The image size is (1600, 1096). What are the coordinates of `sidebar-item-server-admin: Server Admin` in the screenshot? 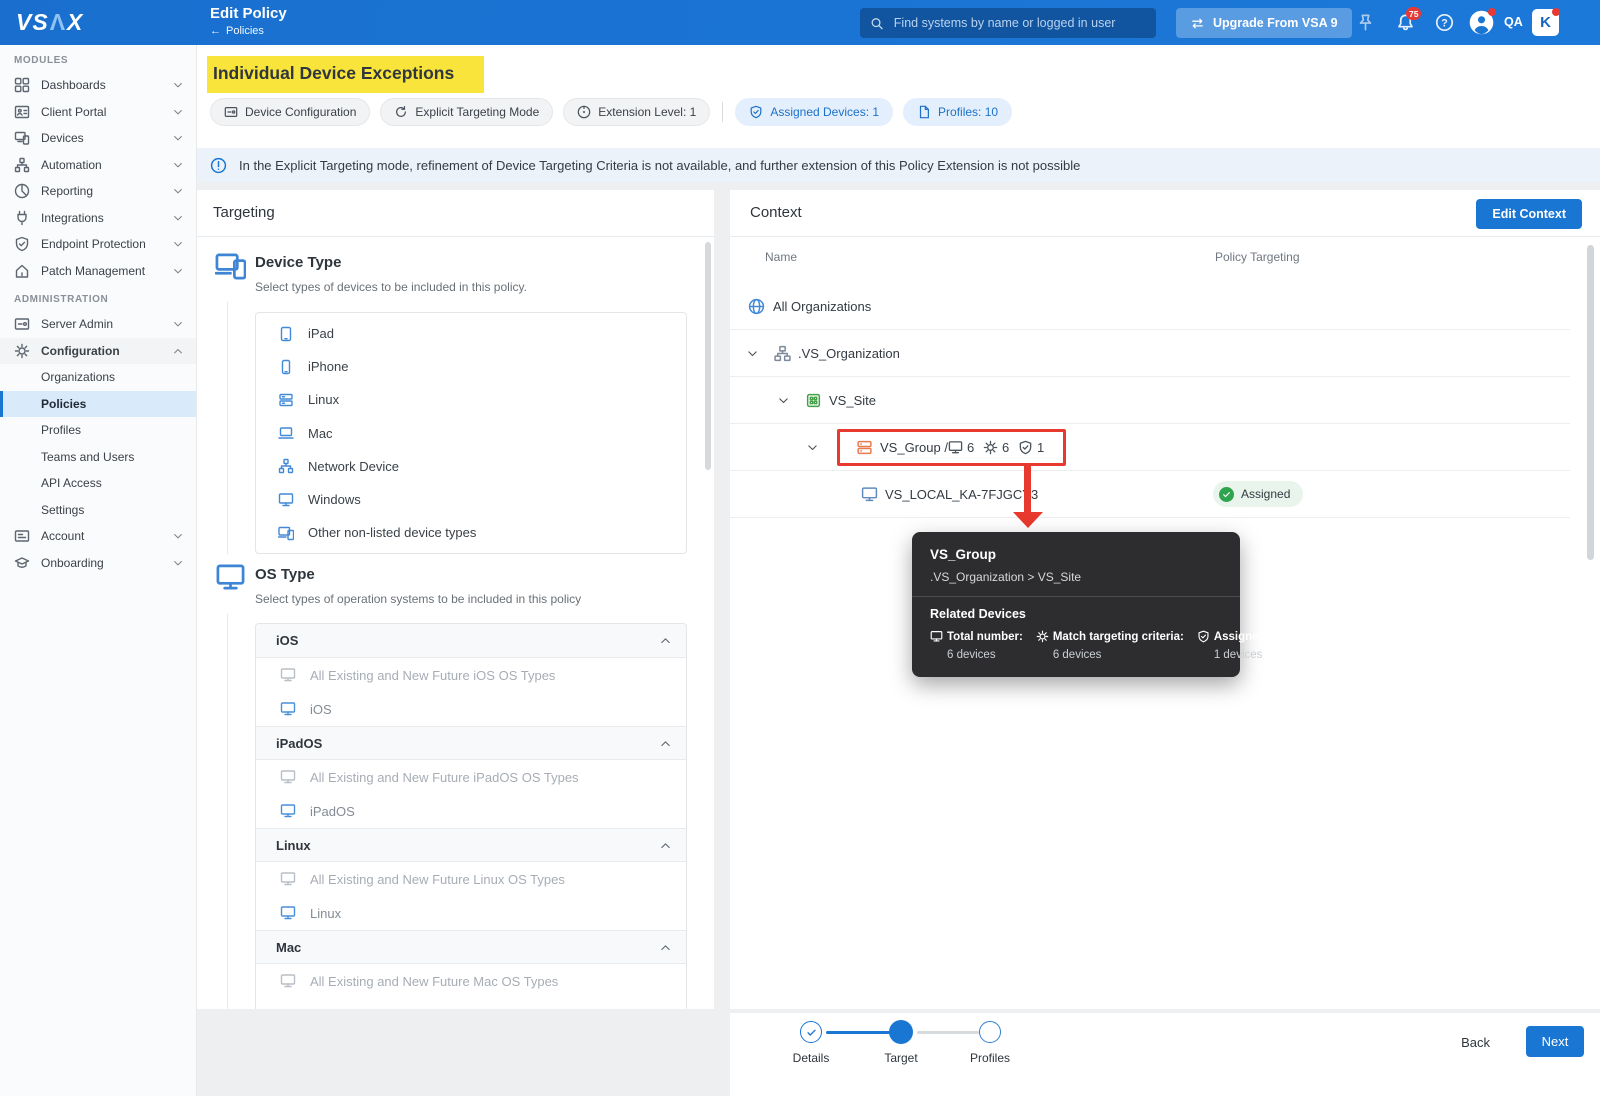 It's located at (98, 324).